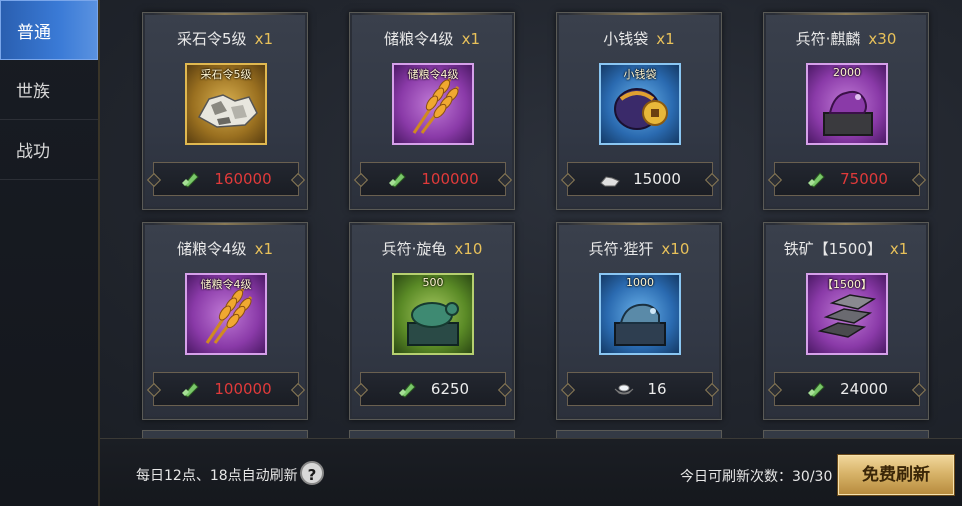  What do you see at coordinates (864, 179) in the screenshot?
I see `item-price: 75000` at bounding box center [864, 179].